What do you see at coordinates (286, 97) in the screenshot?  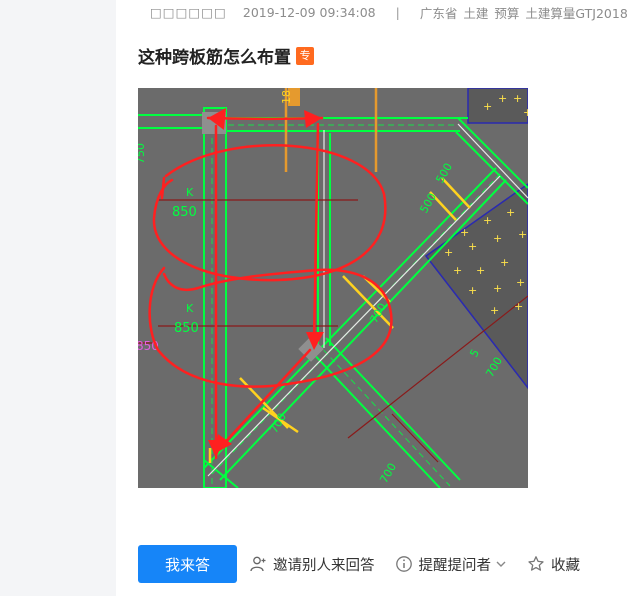 I see `cad-label-18: 18` at bounding box center [286, 97].